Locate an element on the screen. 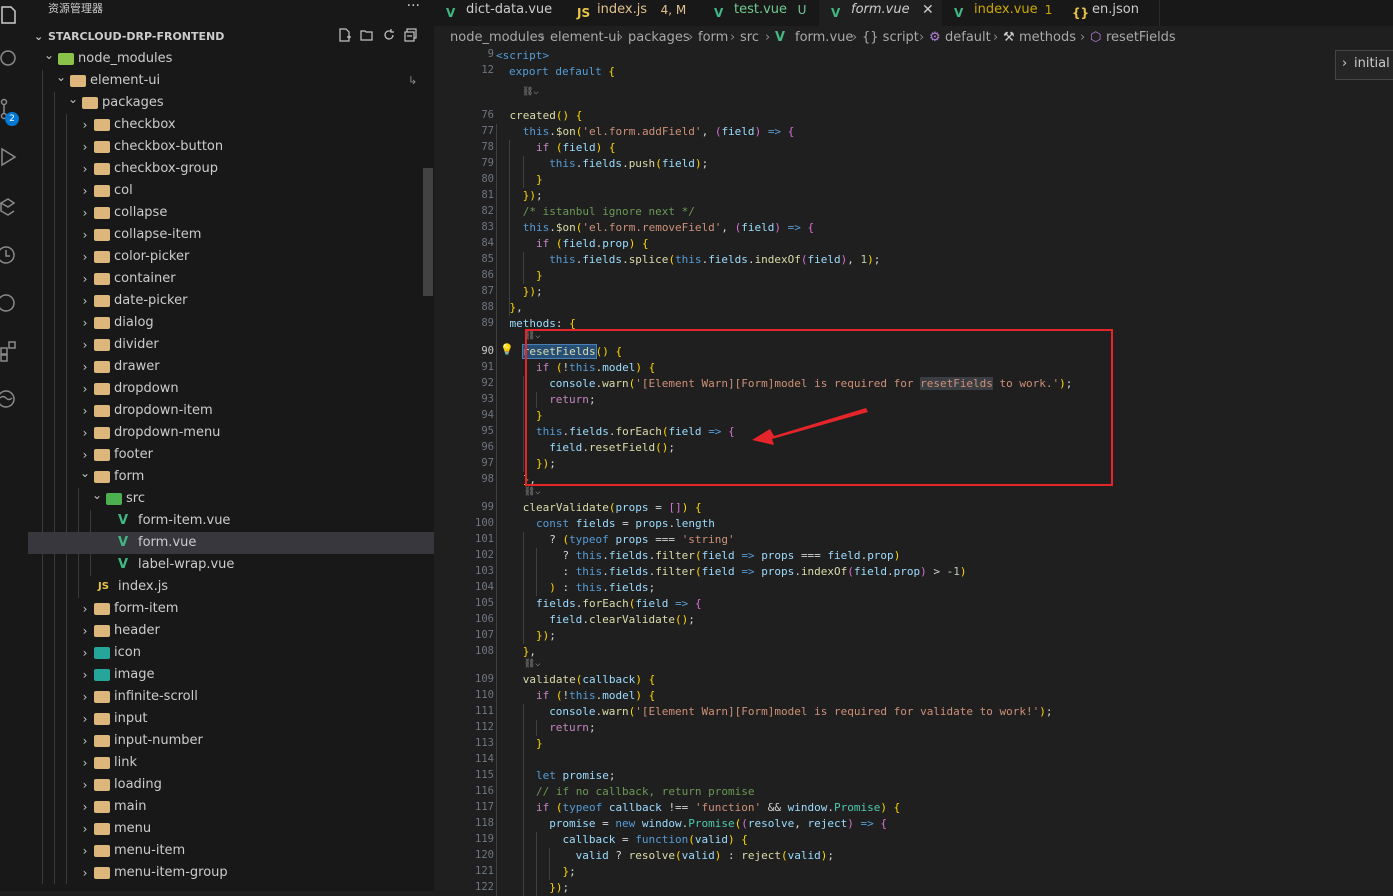  tree-item: › image is located at coordinates (231, 675).